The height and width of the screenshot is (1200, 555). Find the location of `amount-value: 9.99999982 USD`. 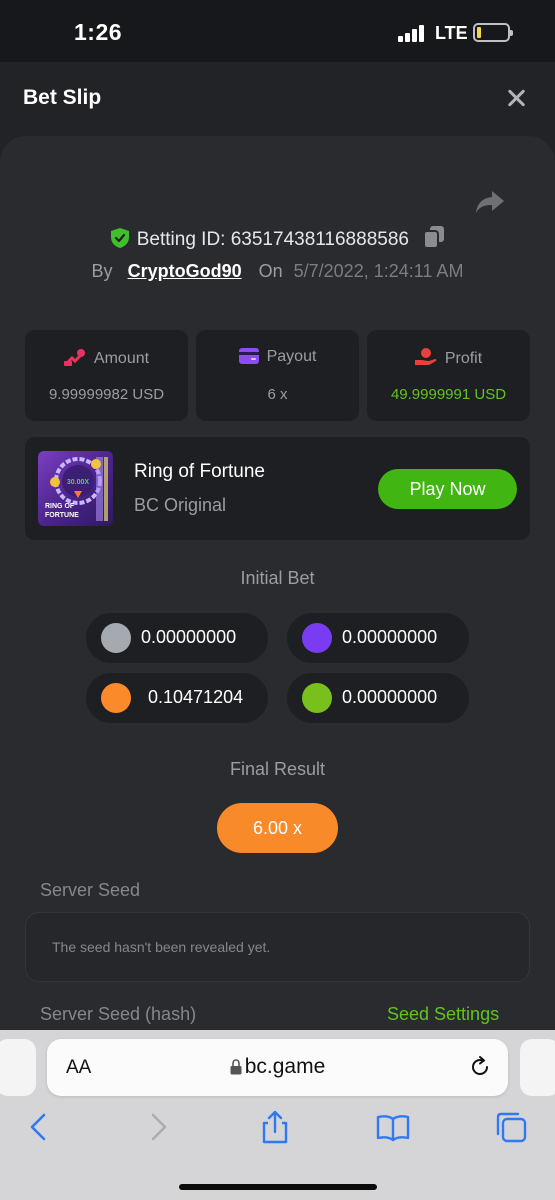

amount-value: 9.99999982 USD is located at coordinates (106, 394).